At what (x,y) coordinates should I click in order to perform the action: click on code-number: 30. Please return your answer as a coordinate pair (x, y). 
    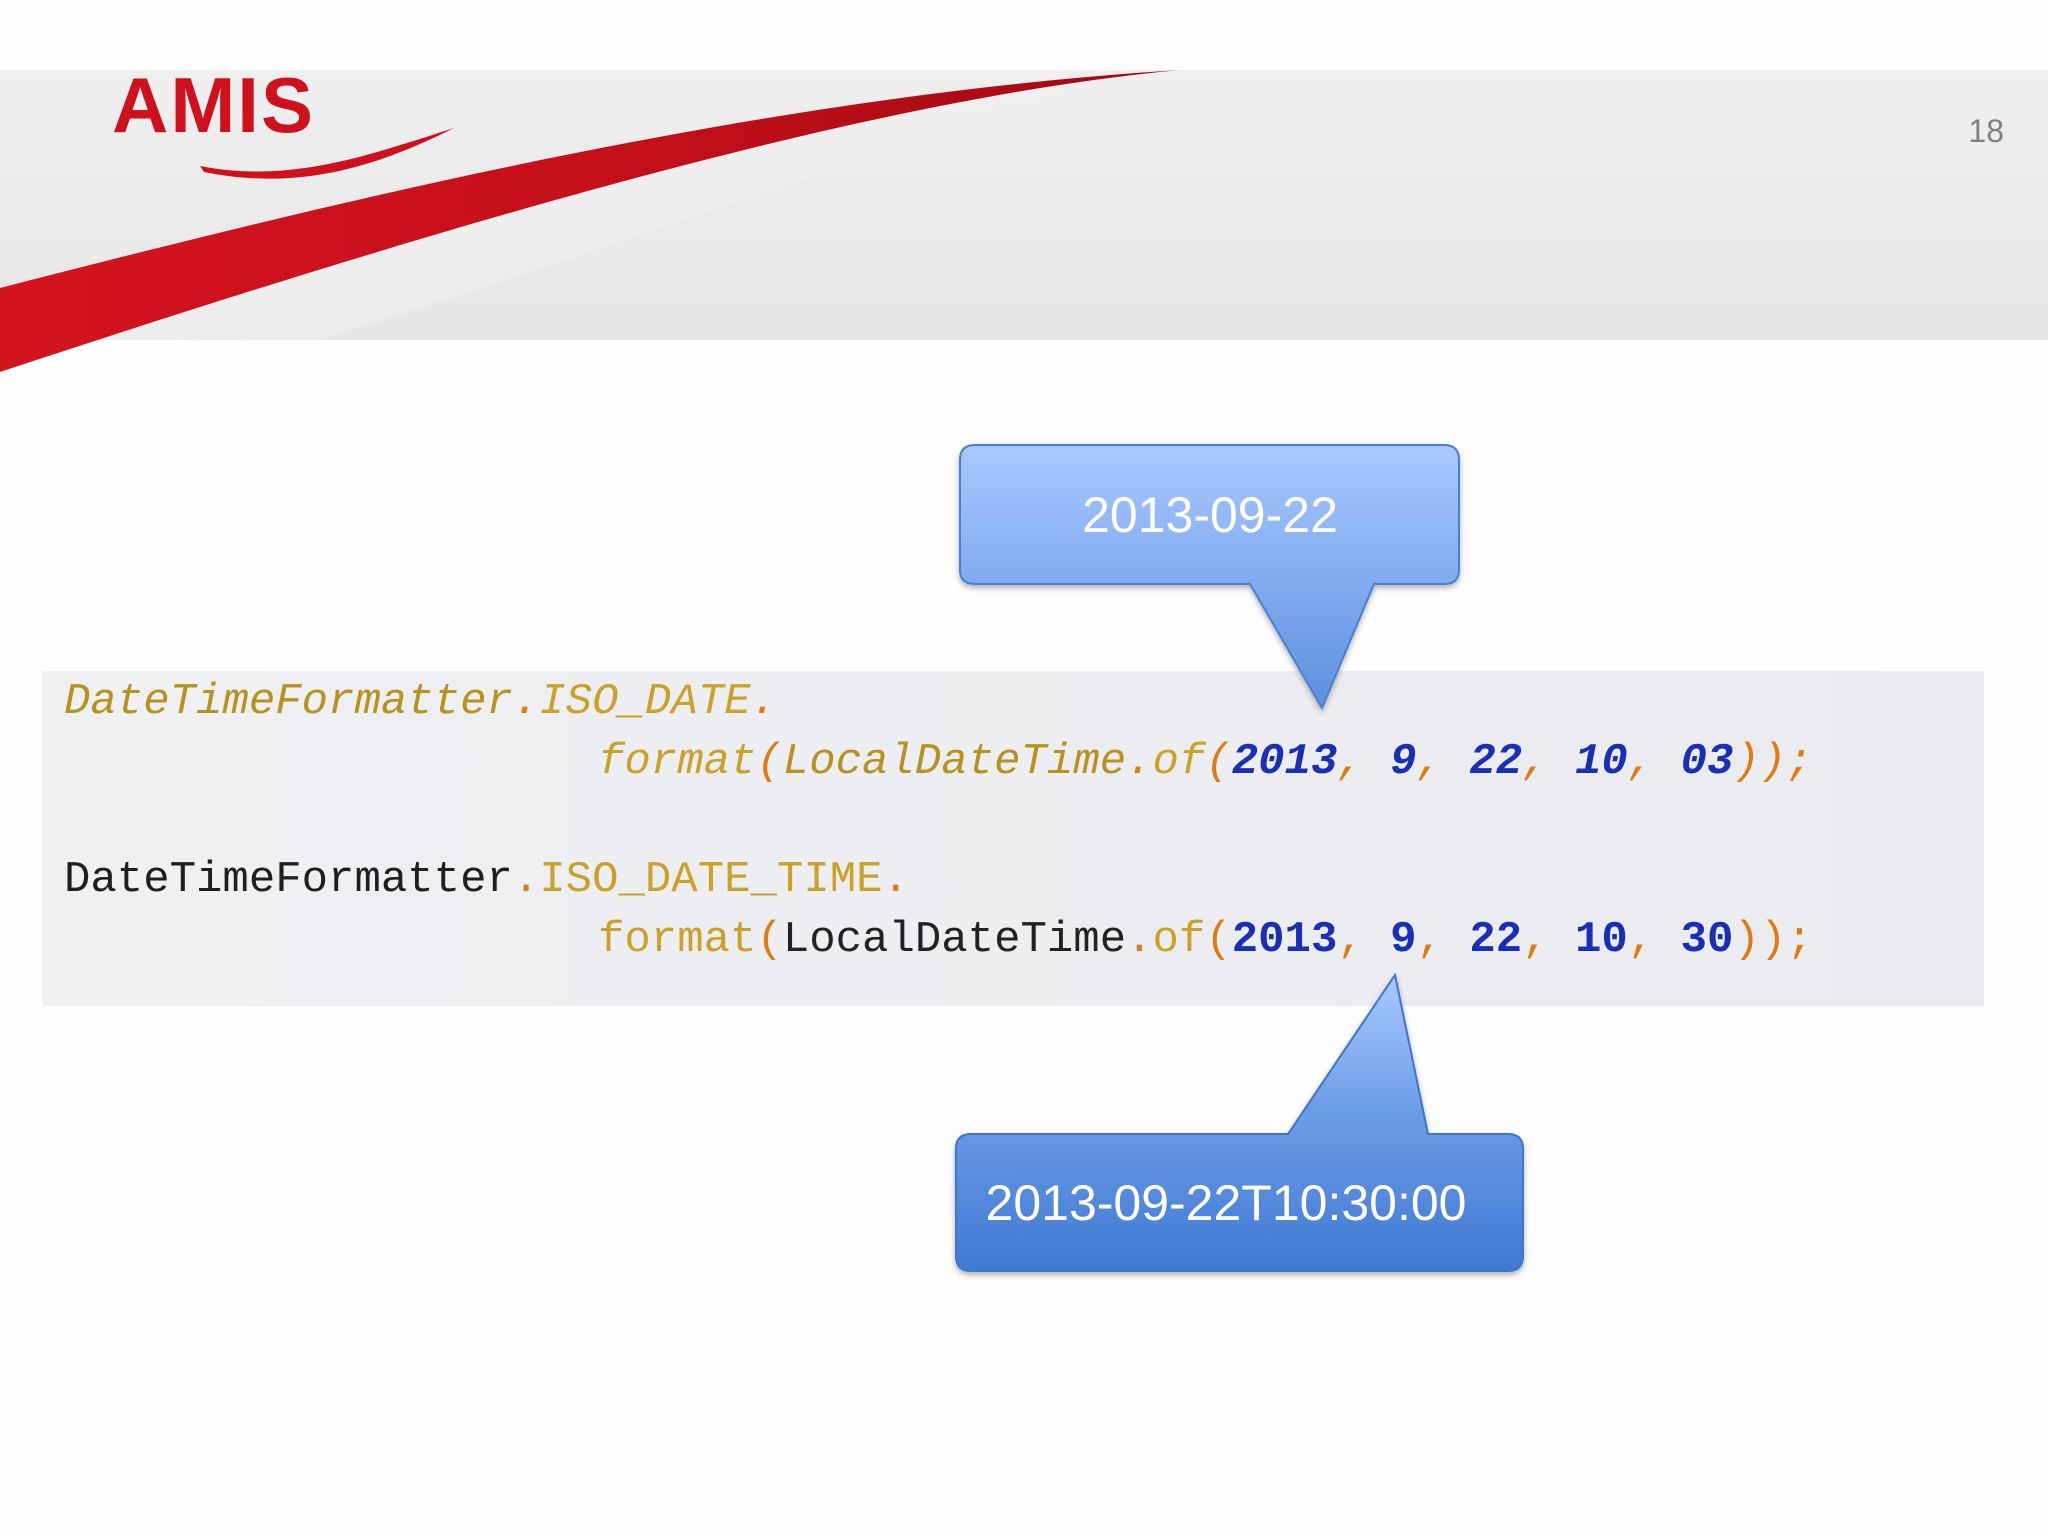
    Looking at the image, I should click on (1707, 940).